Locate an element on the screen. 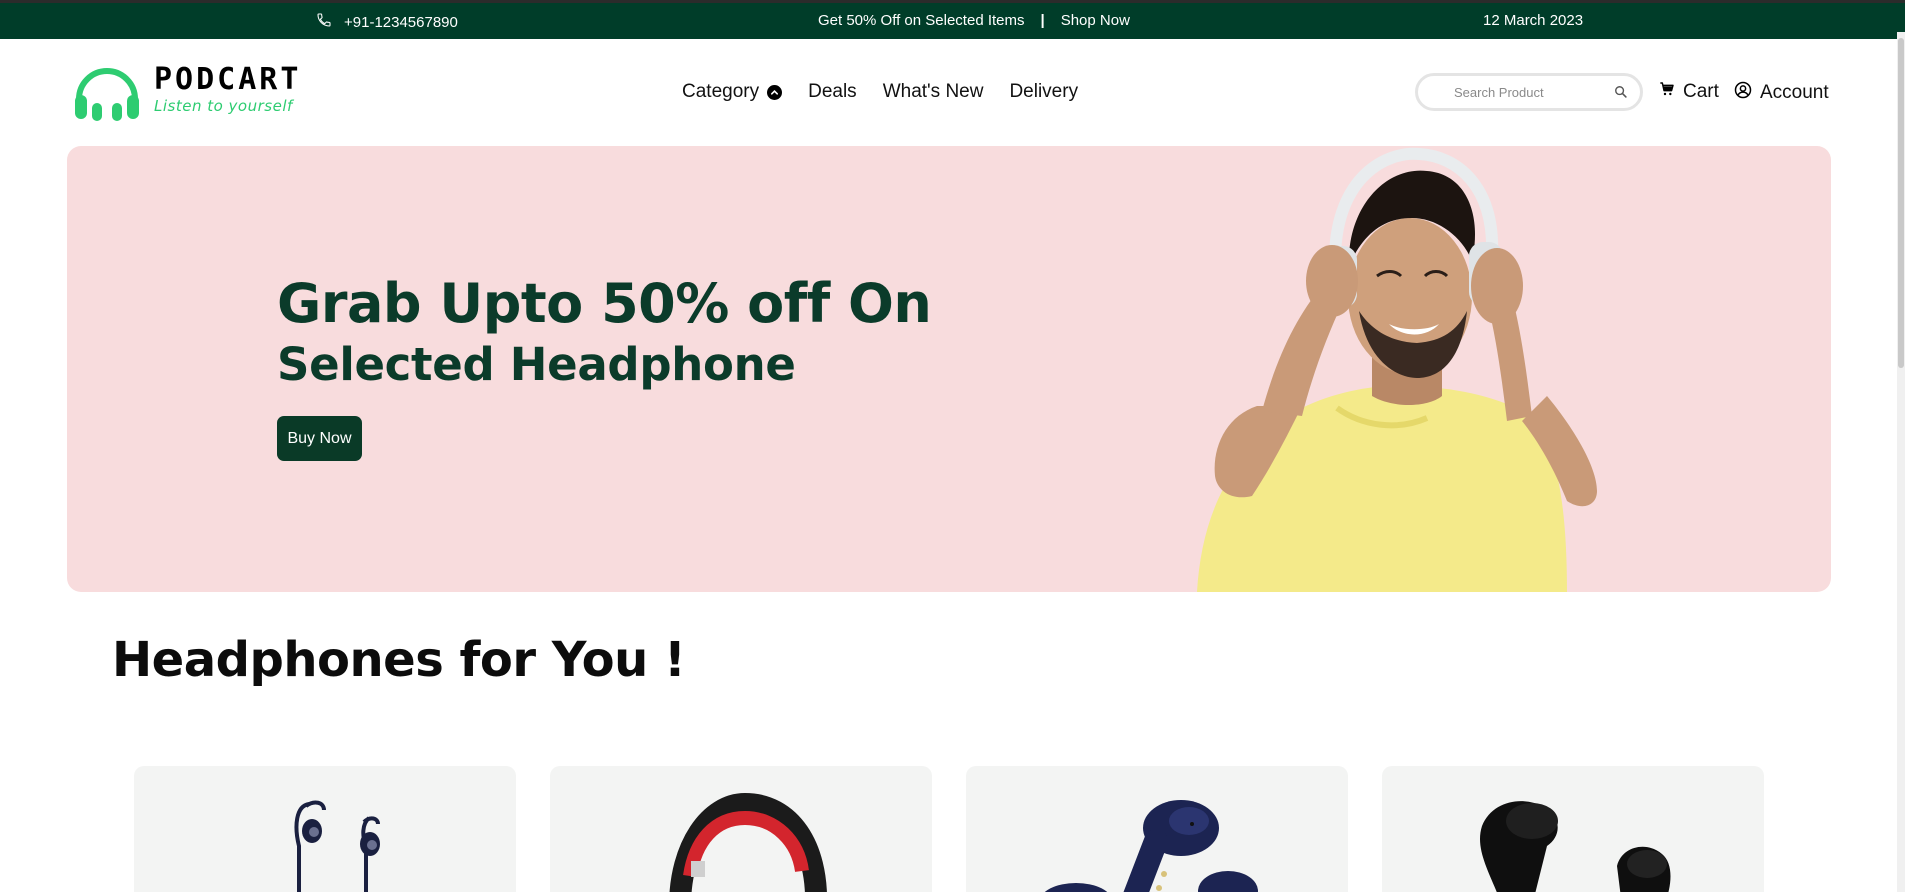  topbar-phone: +91-1234567890 is located at coordinates (387, 22).